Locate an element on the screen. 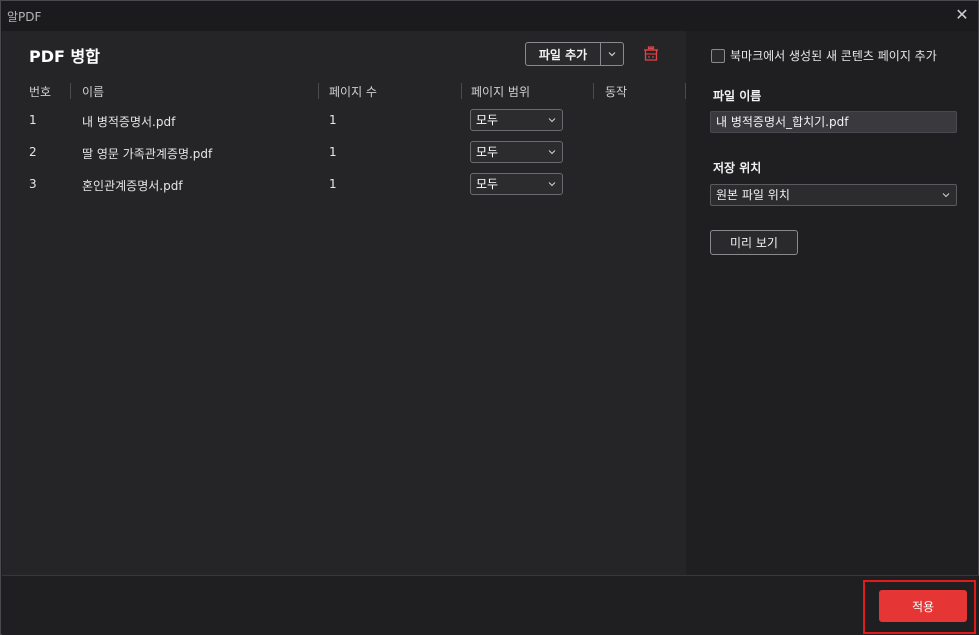 The width and height of the screenshot is (979, 635). add-file-button: 파일 추가 is located at coordinates (563, 54).